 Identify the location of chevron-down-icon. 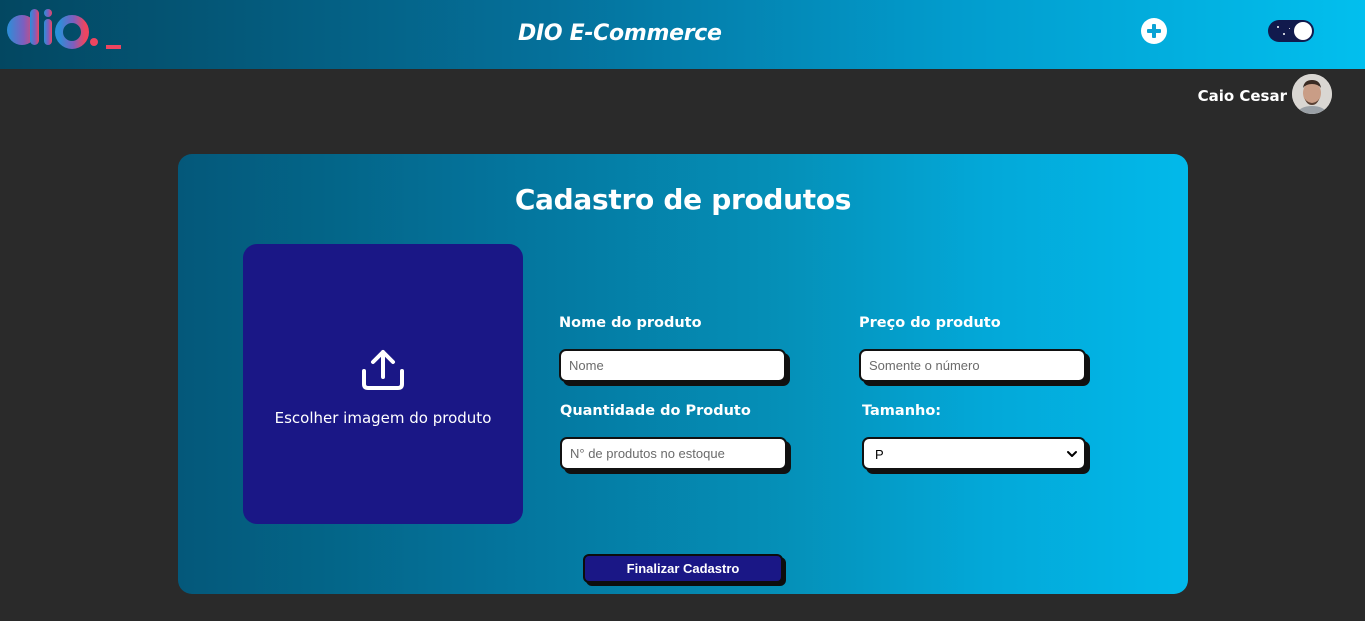
(1072, 454).